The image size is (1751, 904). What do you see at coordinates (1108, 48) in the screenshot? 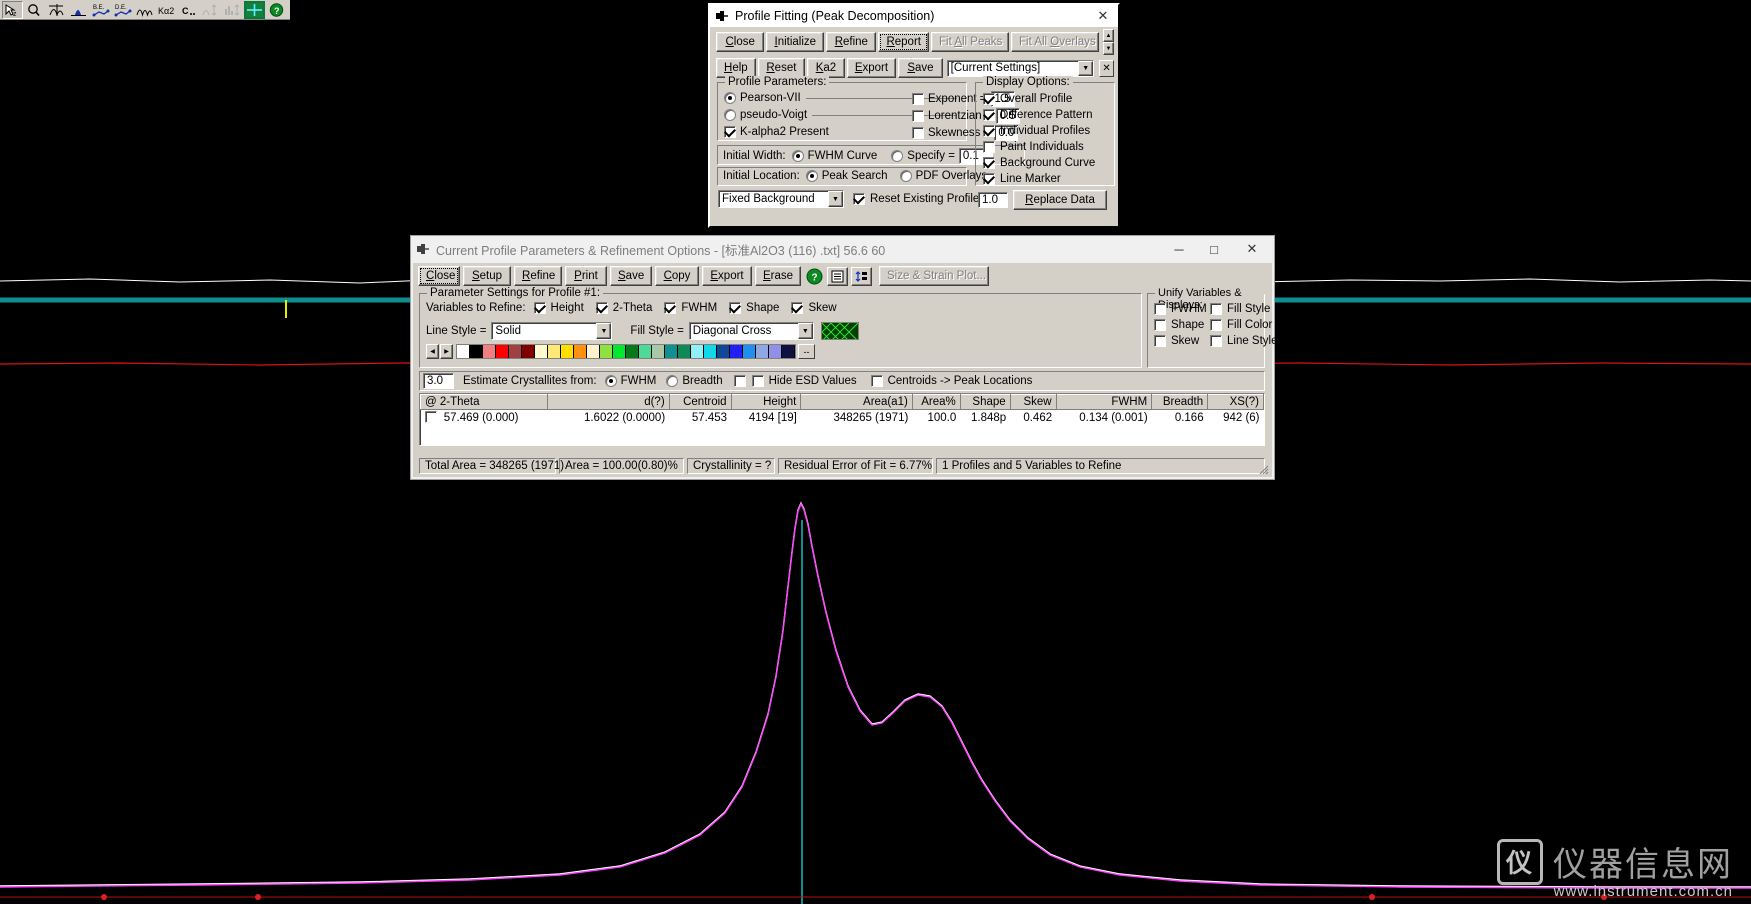
I see `spinner-down: ▼` at bounding box center [1108, 48].